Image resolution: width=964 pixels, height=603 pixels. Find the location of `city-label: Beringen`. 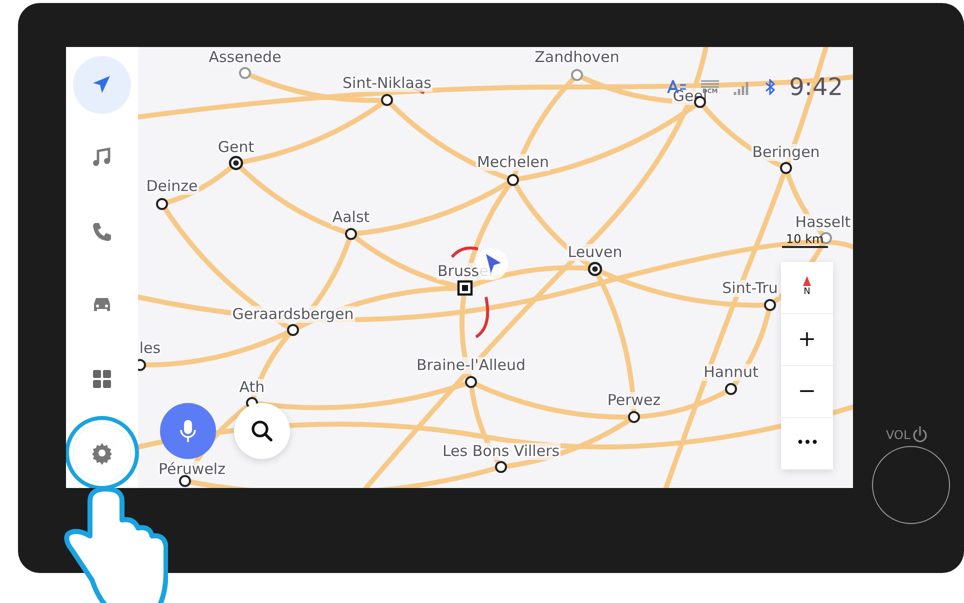

city-label: Beringen is located at coordinates (786, 152).